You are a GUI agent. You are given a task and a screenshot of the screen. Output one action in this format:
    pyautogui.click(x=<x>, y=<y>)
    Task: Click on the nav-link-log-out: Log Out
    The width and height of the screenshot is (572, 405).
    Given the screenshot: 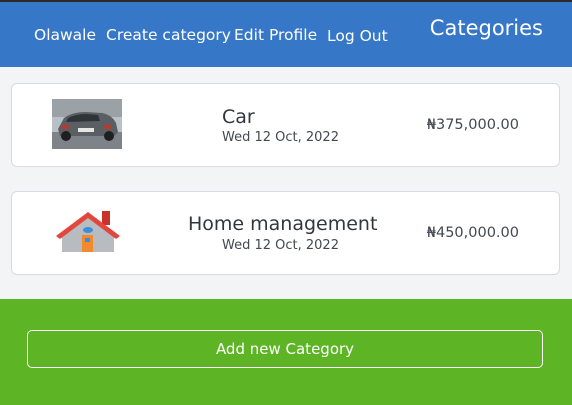 What is the action you would take?
    pyautogui.click(x=357, y=36)
    